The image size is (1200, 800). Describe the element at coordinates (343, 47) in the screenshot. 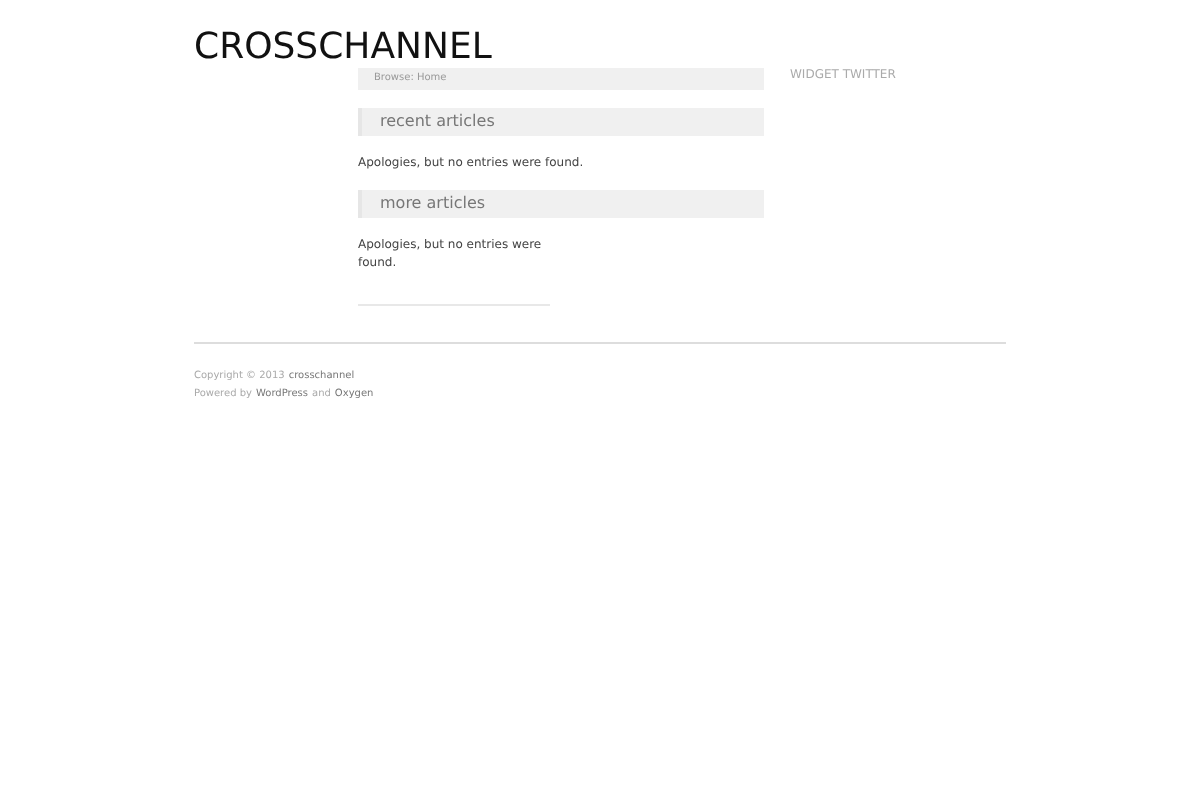

I see `site-title: CROSSCHANNEL` at that location.